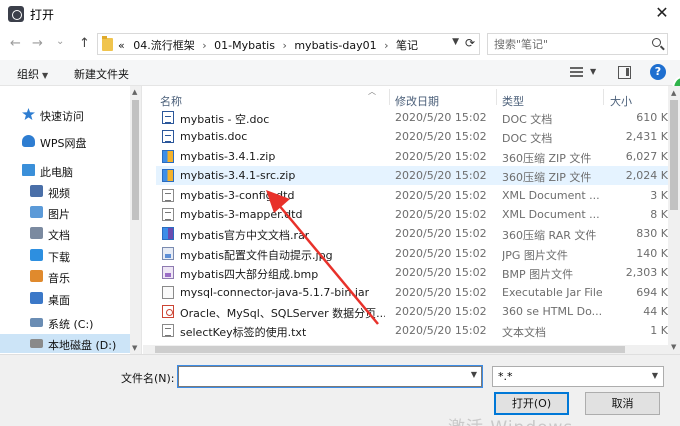 The width and height of the screenshot is (680, 426). I want to click on organize-button: 组织 ▼, so click(32, 74).